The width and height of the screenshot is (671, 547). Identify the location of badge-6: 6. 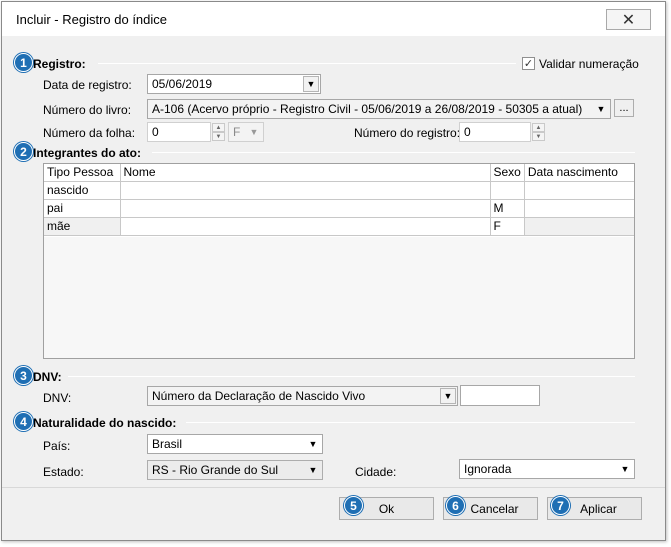
(455, 505).